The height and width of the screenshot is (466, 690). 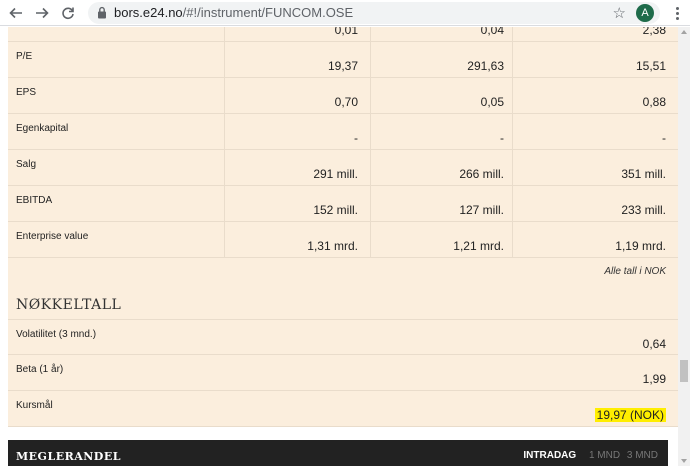 I want to click on row-label: Salg, so click(x=26, y=164).